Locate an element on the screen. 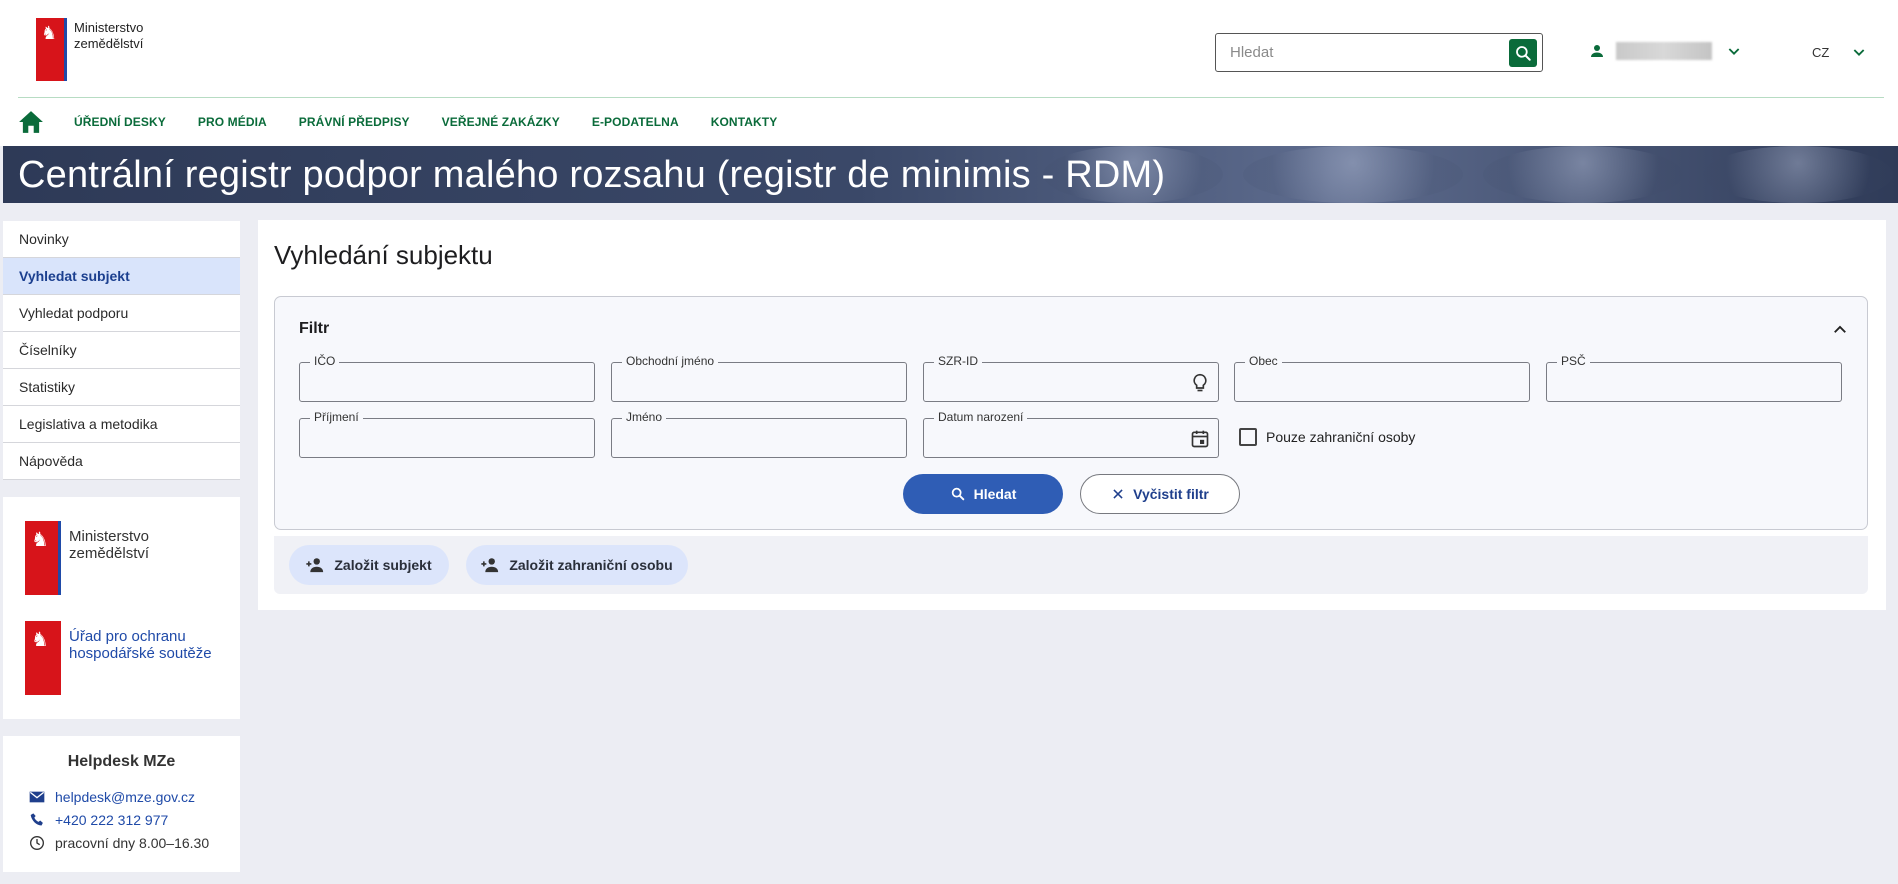 Image resolution: width=1898 pixels, height=884 pixels. ico-field: IČO is located at coordinates (447, 378).